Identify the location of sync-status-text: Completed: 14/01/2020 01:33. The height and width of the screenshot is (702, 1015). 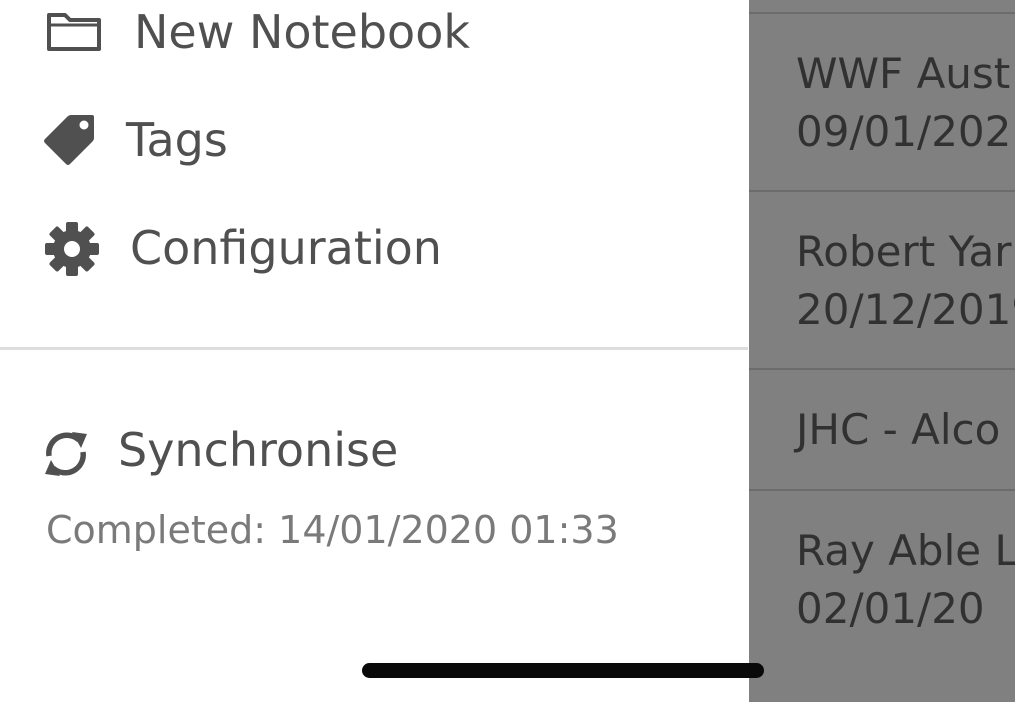
(332, 530).